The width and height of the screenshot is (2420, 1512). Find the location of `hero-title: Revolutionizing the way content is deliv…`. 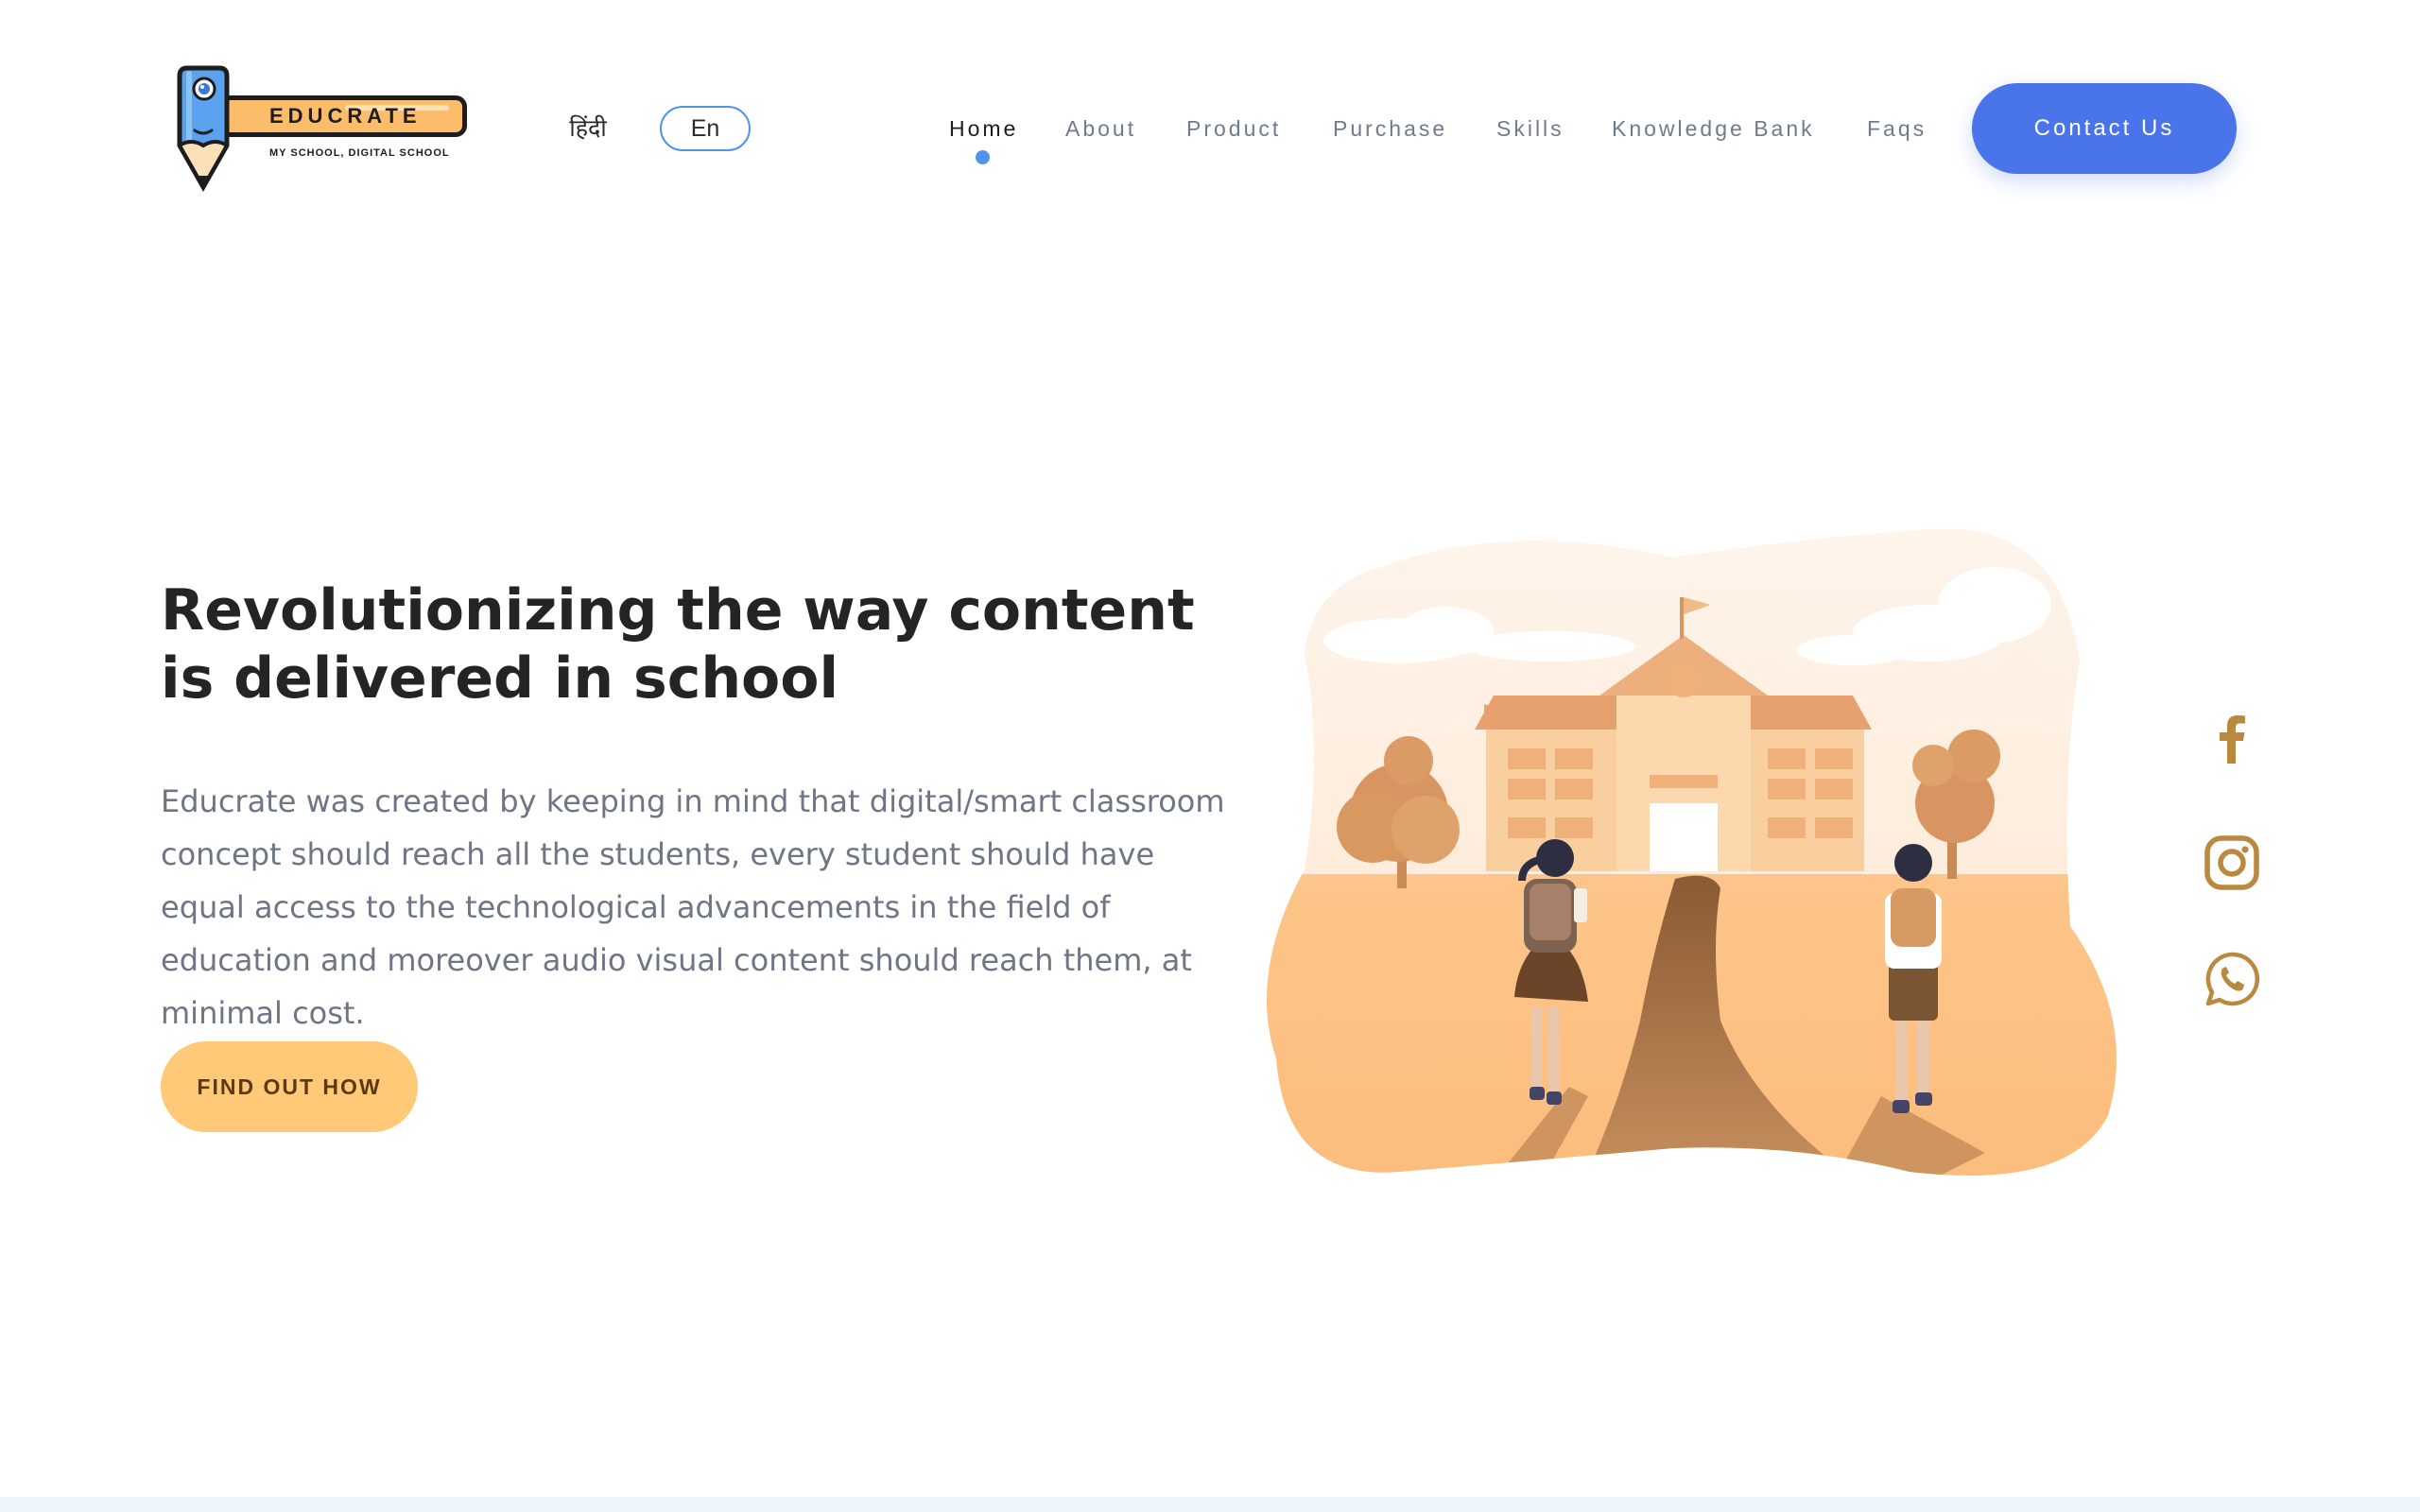

hero-title: Revolutionizing the way content is deliv… is located at coordinates (678, 644).